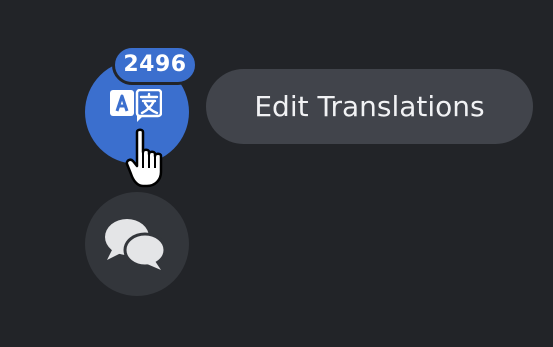 This screenshot has height=347, width=553. I want to click on hand-pointer-icon, so click(144, 158).